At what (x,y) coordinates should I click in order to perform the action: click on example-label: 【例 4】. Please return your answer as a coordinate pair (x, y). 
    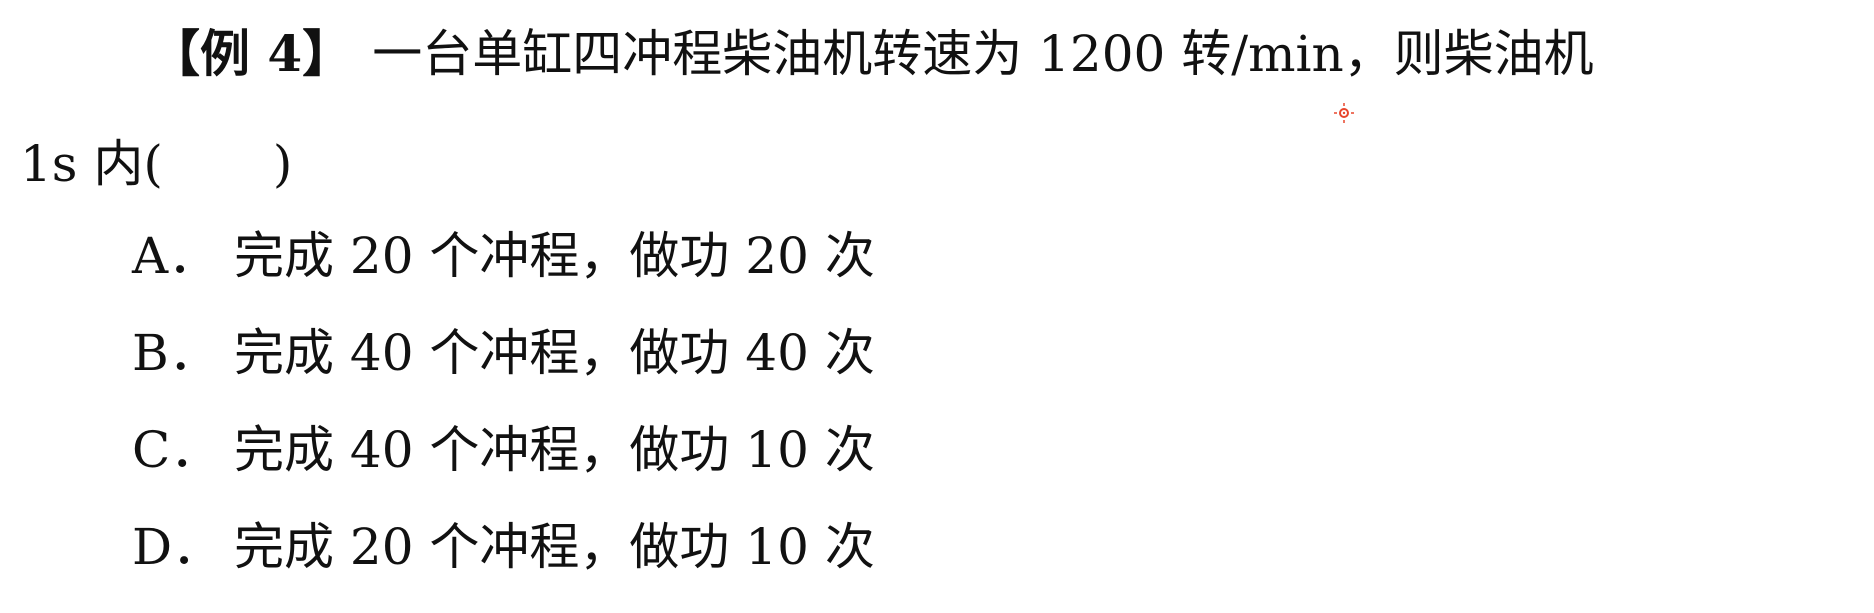
    Looking at the image, I should click on (251, 53).